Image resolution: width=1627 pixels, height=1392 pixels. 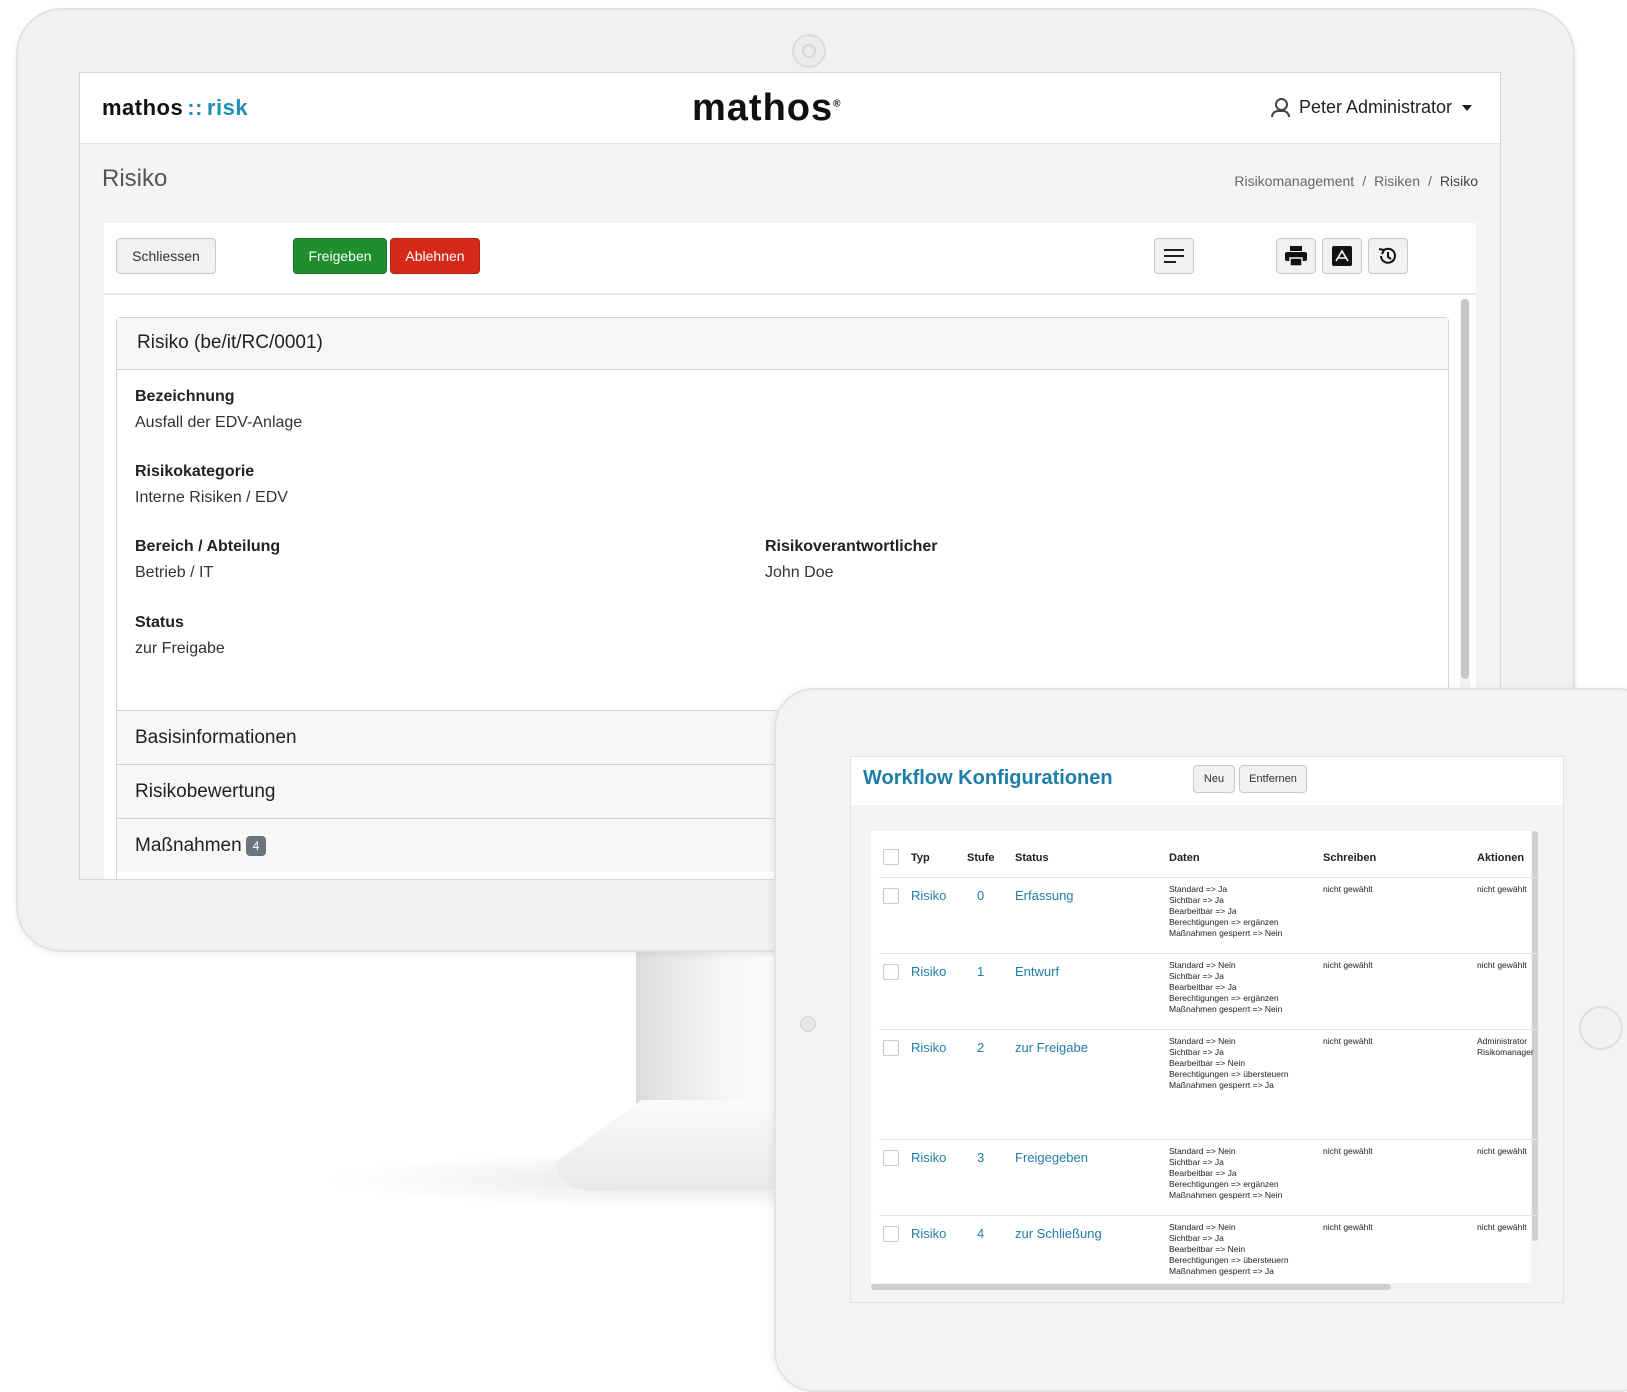 I want to click on stufe-link: 1, so click(x=980, y=971).